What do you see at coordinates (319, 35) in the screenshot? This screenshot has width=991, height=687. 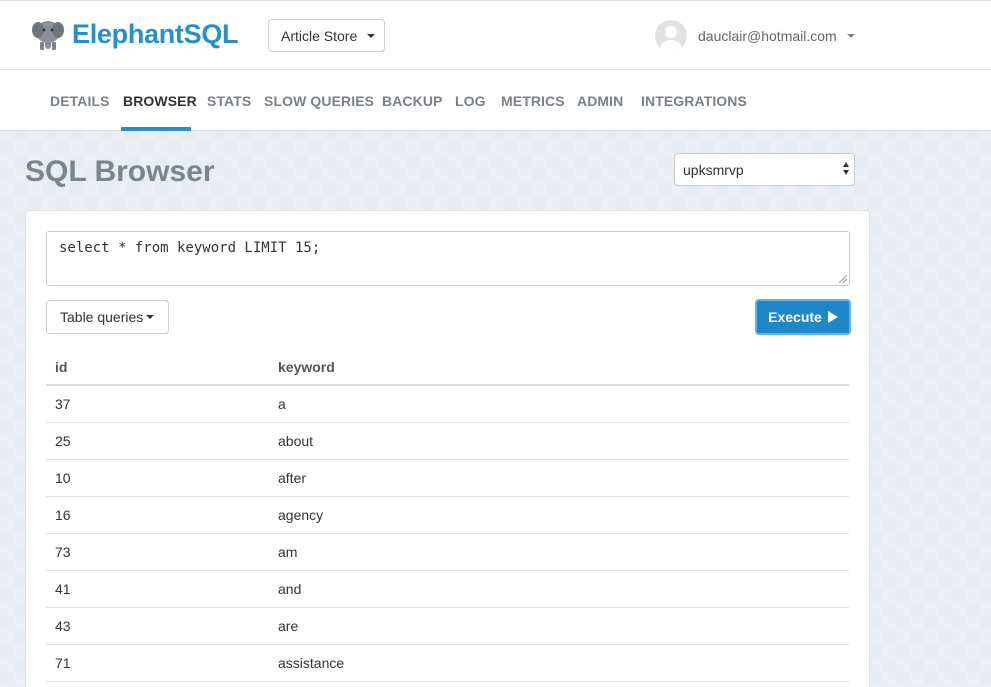 I see `store-dropdown-label: Article Store` at bounding box center [319, 35].